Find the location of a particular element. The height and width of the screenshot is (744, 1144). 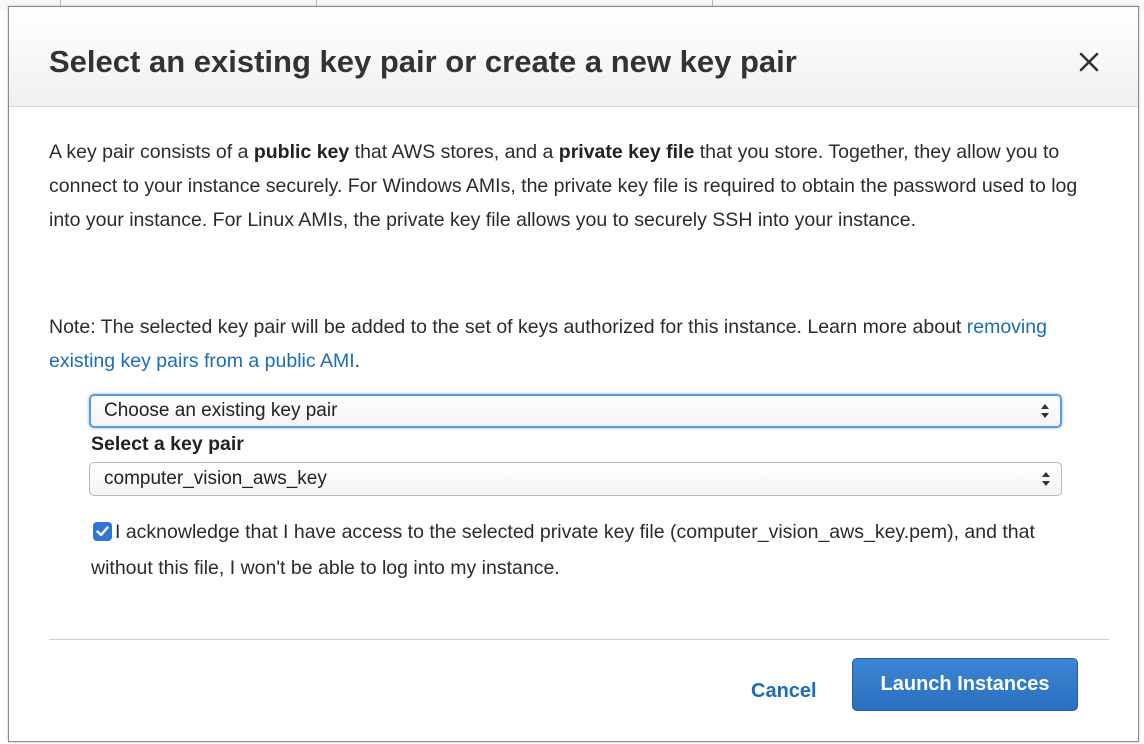

note-period: . is located at coordinates (357, 361).